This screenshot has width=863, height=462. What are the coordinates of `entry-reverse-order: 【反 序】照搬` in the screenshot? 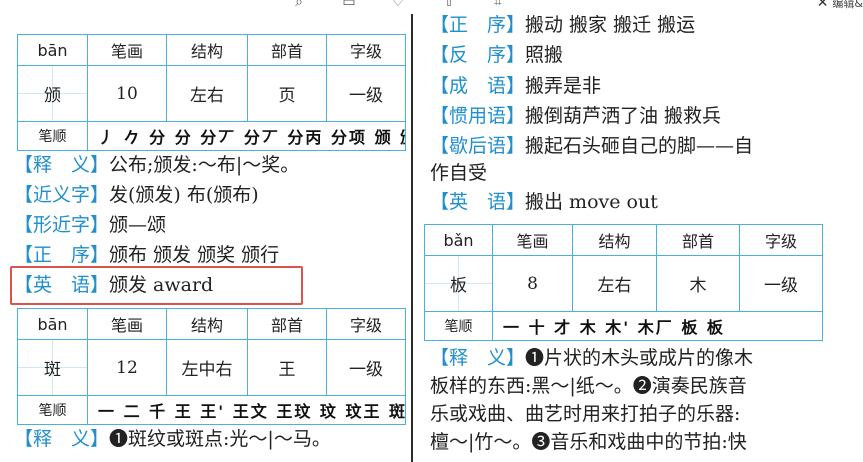 It's located at (497, 55).